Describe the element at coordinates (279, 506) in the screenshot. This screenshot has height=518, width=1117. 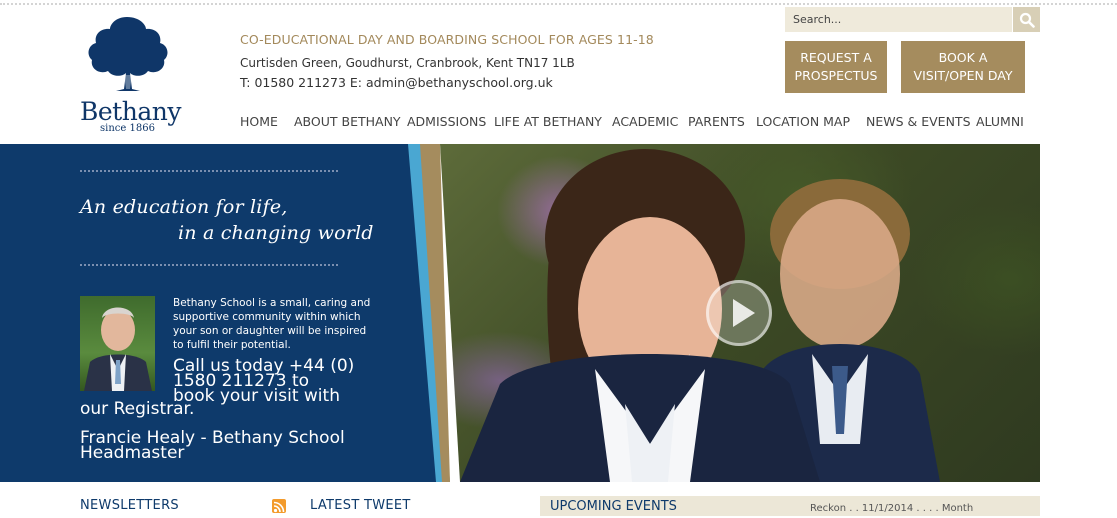
I see `rss-icon` at that location.